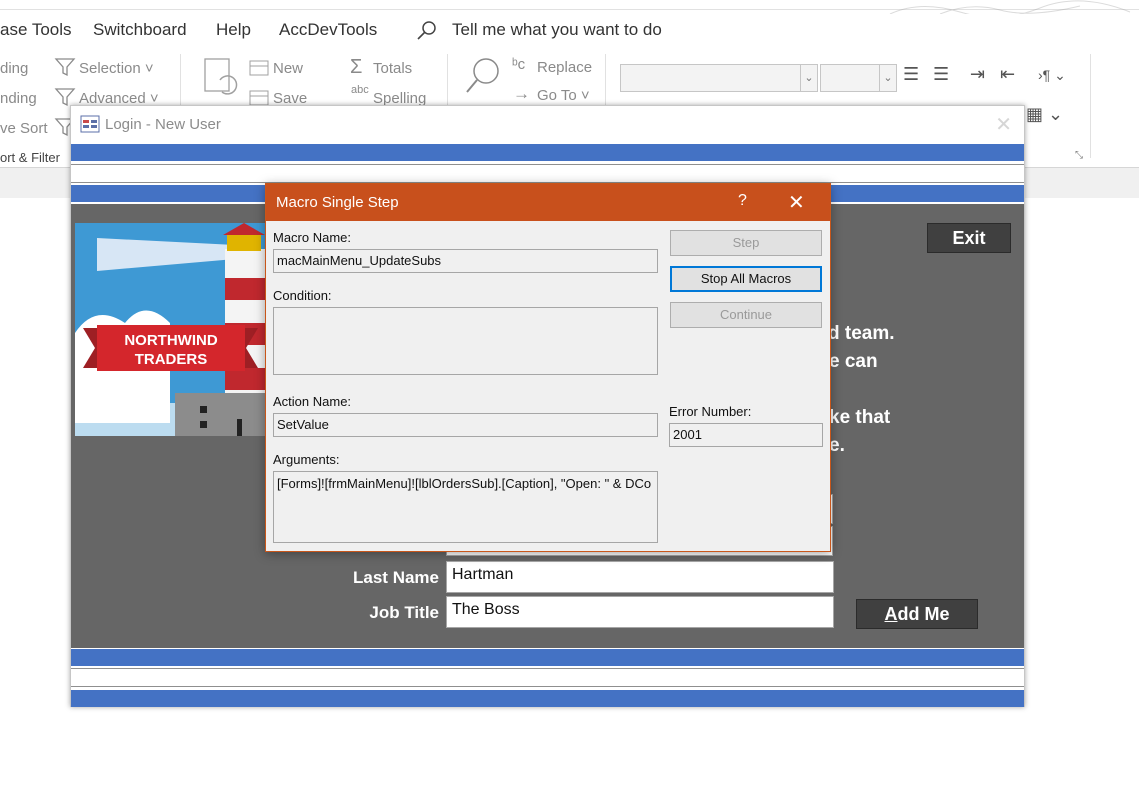  I want to click on spelling-icon: abc, so click(360, 90).